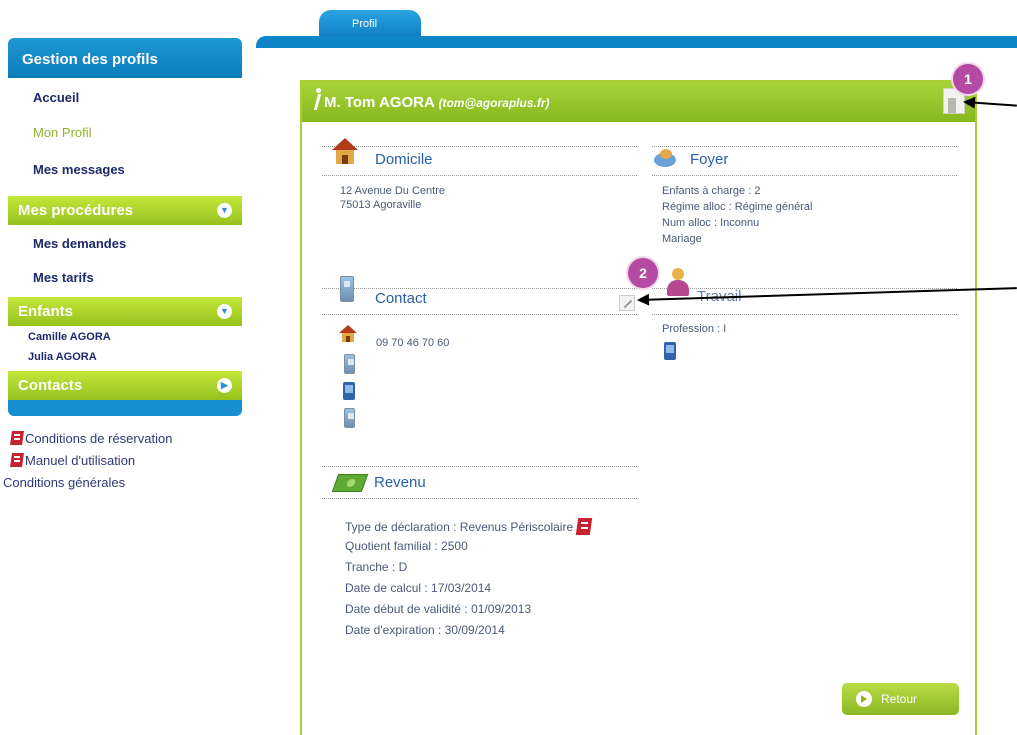 Image resolution: width=1017 pixels, height=735 pixels. Describe the element at coordinates (43, 97) in the screenshot. I see `sidebar-item-accueil: Accueil` at that location.